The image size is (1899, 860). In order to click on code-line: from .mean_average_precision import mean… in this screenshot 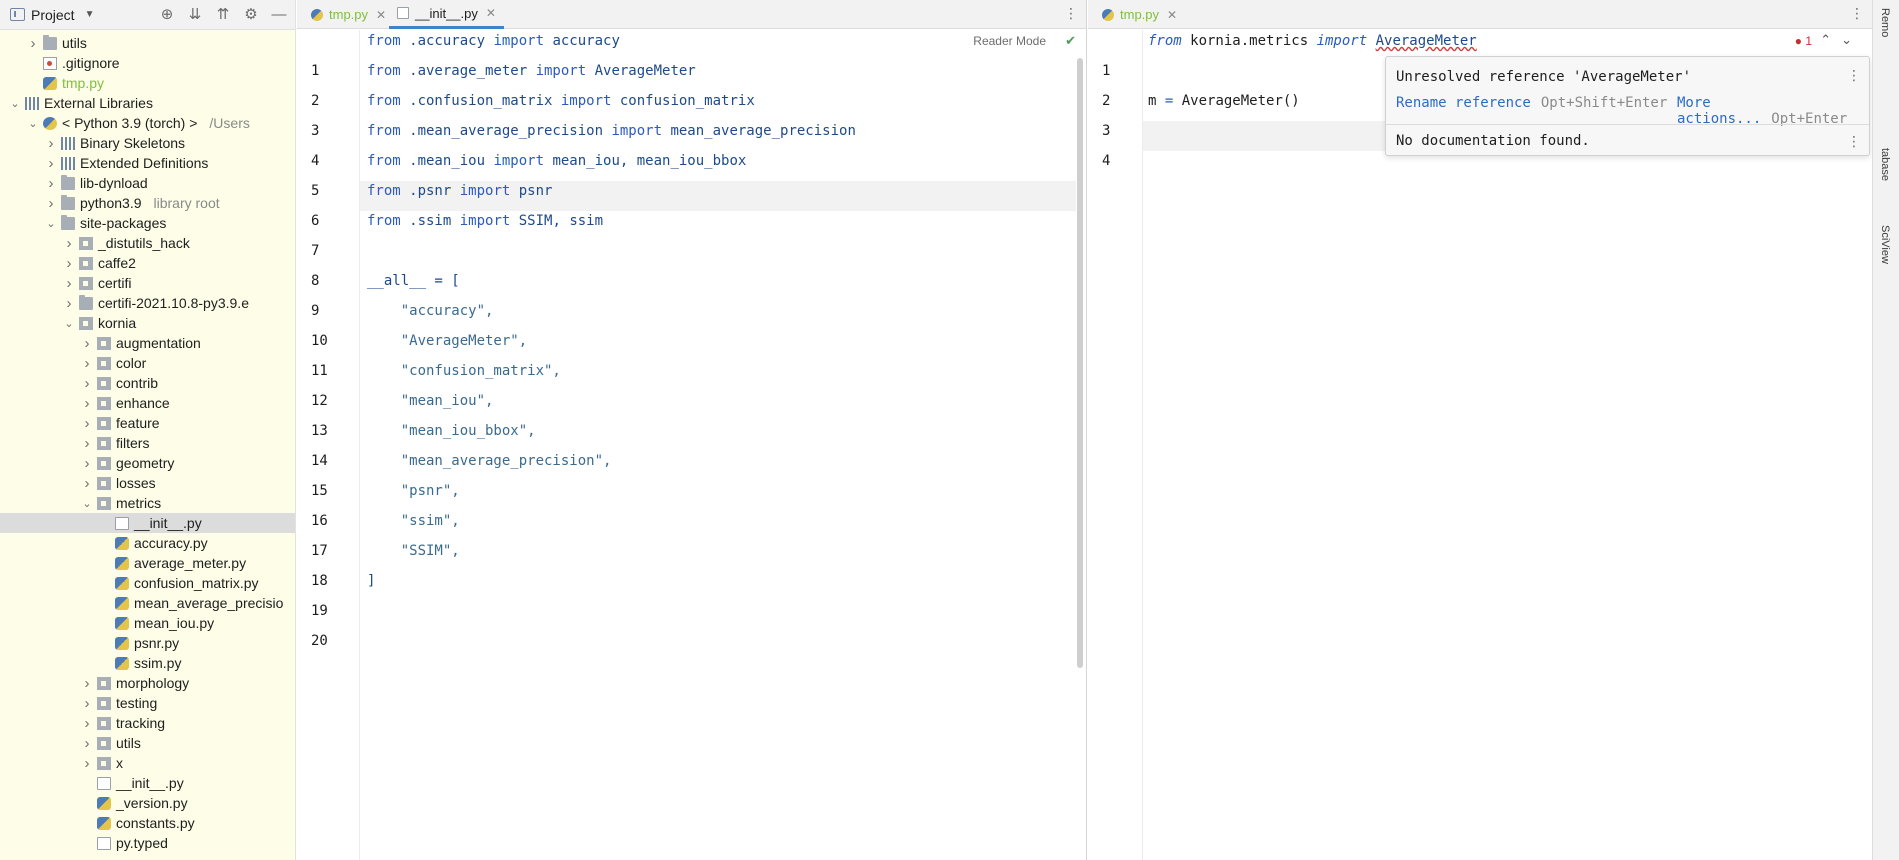, I will do `click(611, 131)`.